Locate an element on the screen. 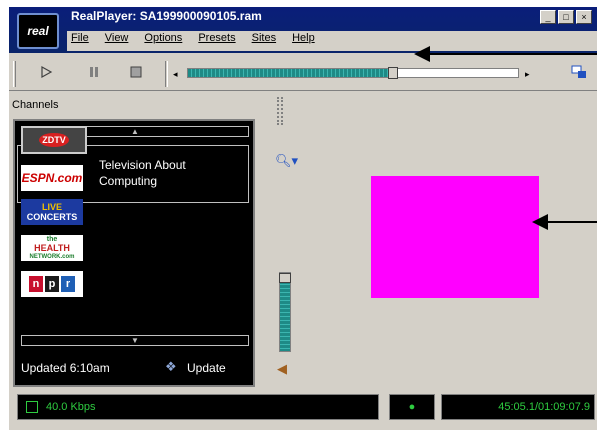  transport-bar: ◂ ▸ is located at coordinates (303, 73).